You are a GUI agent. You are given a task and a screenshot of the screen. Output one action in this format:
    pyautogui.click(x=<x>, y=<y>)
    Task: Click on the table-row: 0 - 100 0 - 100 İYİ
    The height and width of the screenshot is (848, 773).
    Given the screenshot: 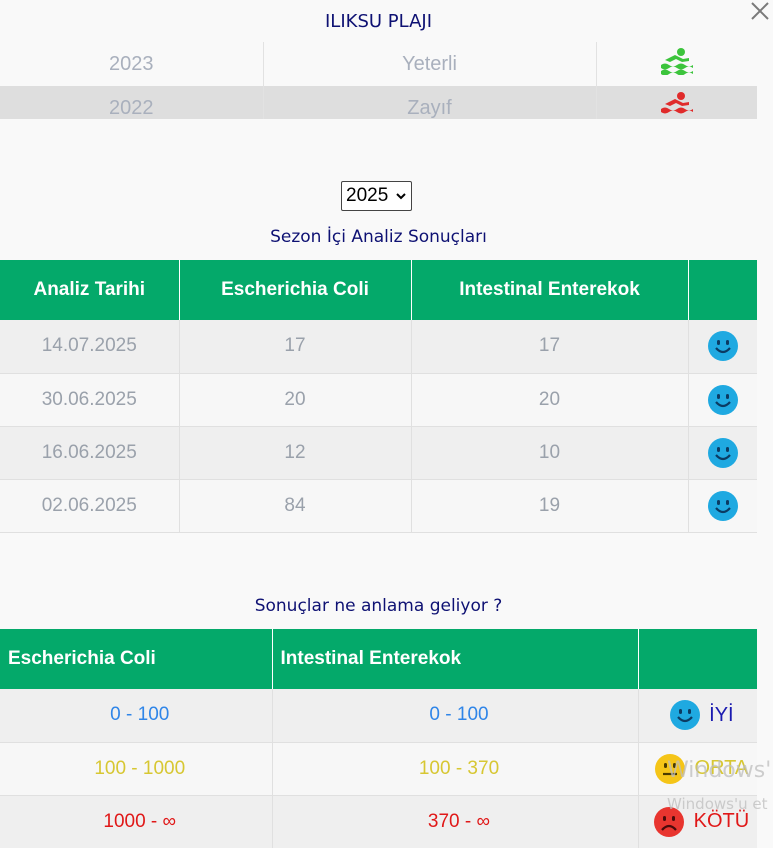 What is the action you would take?
    pyautogui.click(x=378, y=716)
    